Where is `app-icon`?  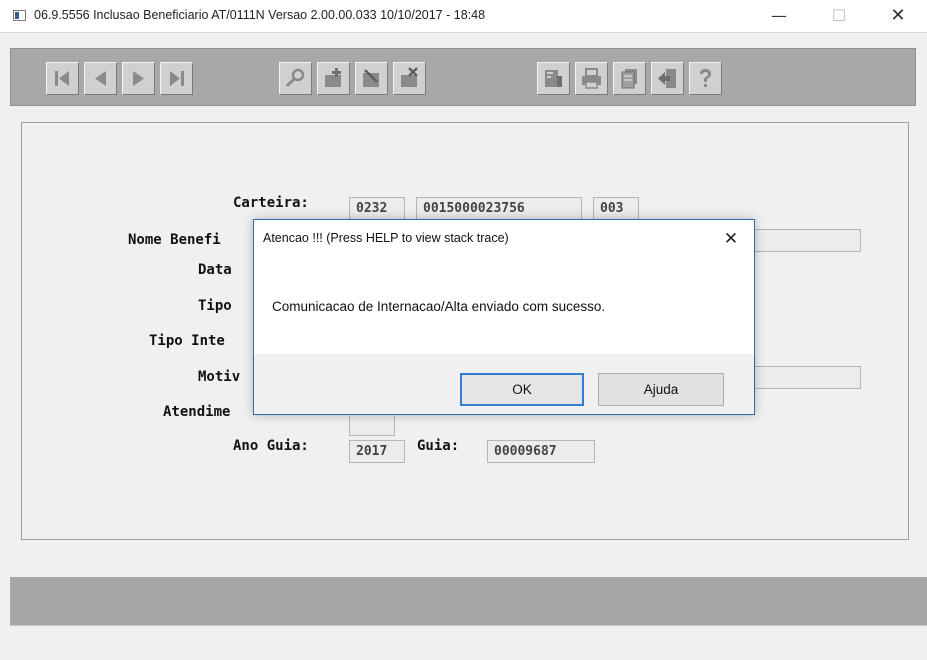 app-icon is located at coordinates (19, 15).